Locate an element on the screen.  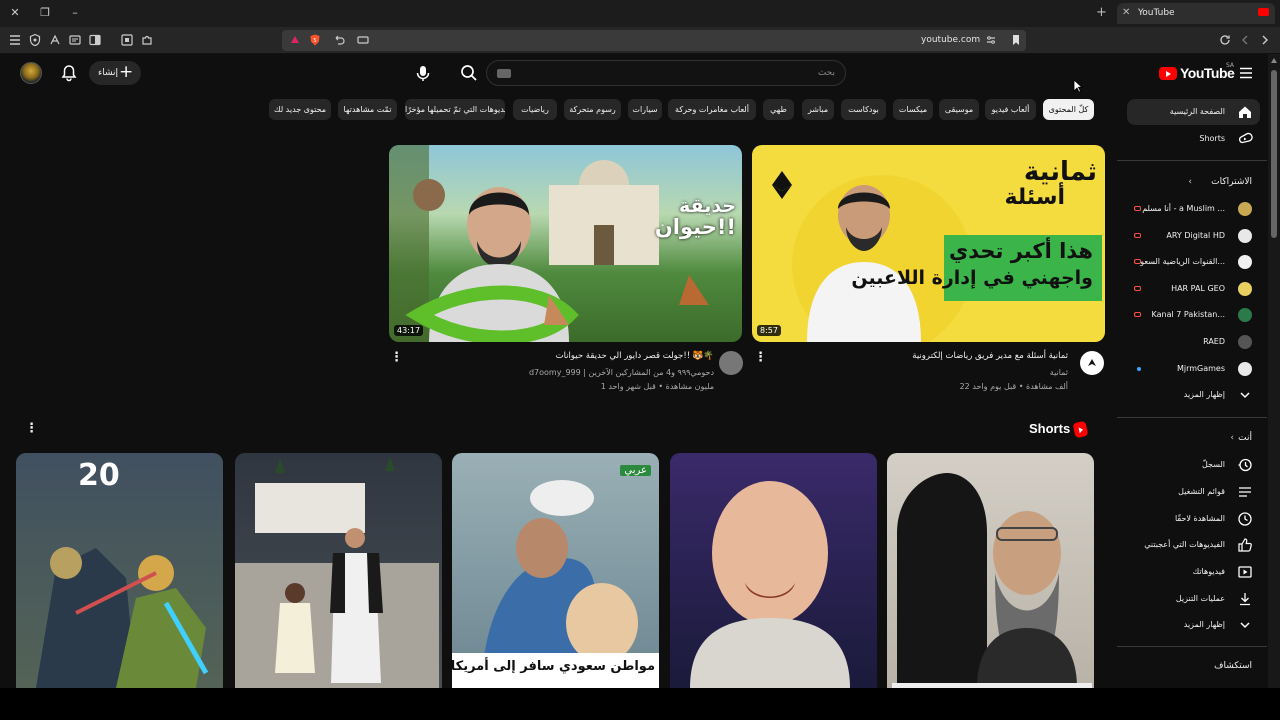
voice-search-mic-icon is located at coordinates (423, 73).